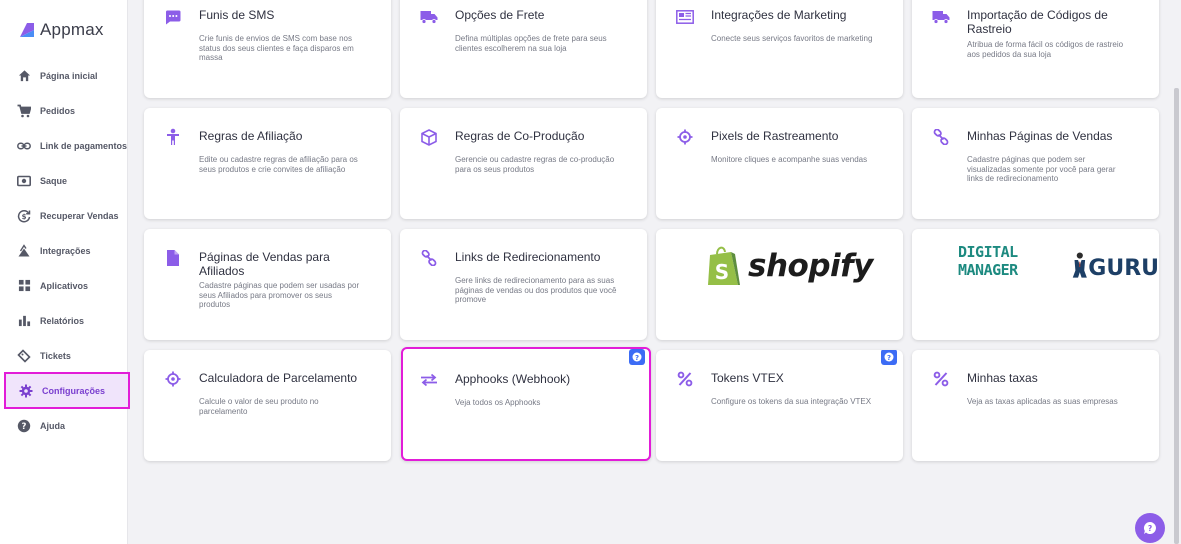 The height and width of the screenshot is (544, 1181). What do you see at coordinates (988, 261) in the screenshot?
I see `guru-wordmark-digital-manager: DIGITAL MANAGER` at bounding box center [988, 261].